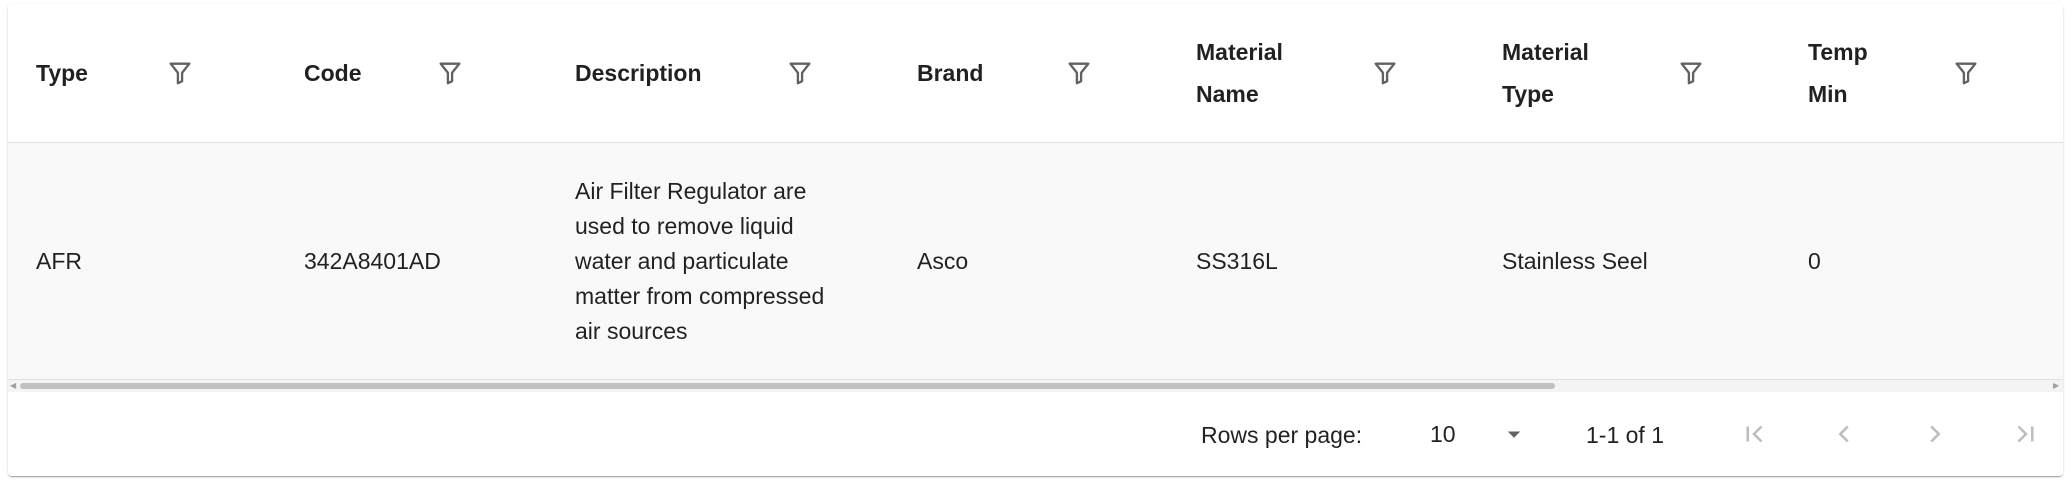 The image size is (2072, 489). I want to click on column-header-label-line: Min, so click(1828, 94).